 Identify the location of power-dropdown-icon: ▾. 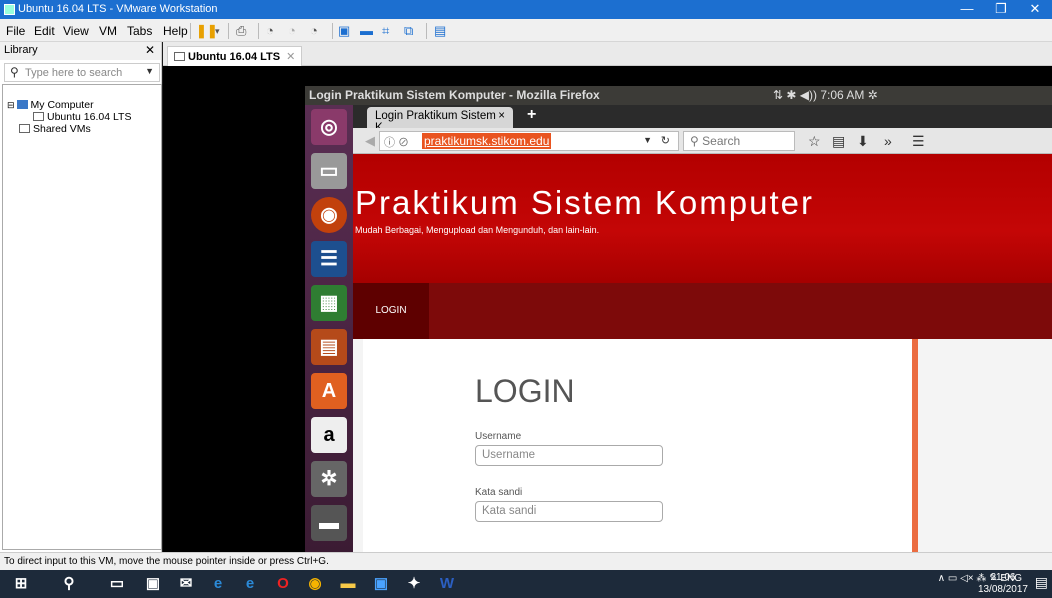
(217, 31).